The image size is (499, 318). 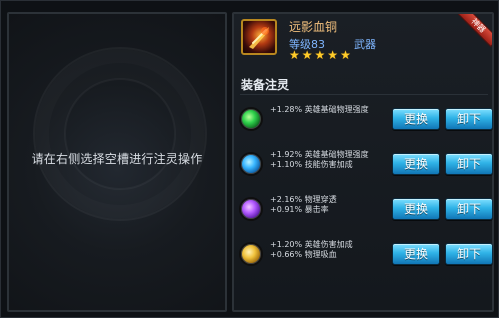 I want to click on stat-line: +0.91% 暴击率, so click(x=299, y=209).